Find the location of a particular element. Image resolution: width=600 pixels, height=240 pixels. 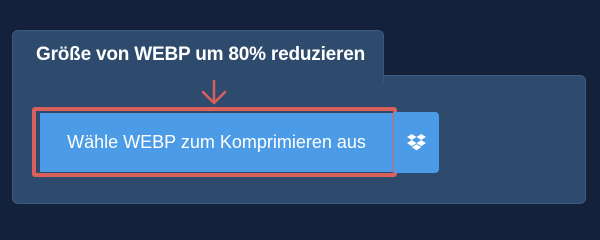

arrow-down-icon is located at coordinates (214, 92).